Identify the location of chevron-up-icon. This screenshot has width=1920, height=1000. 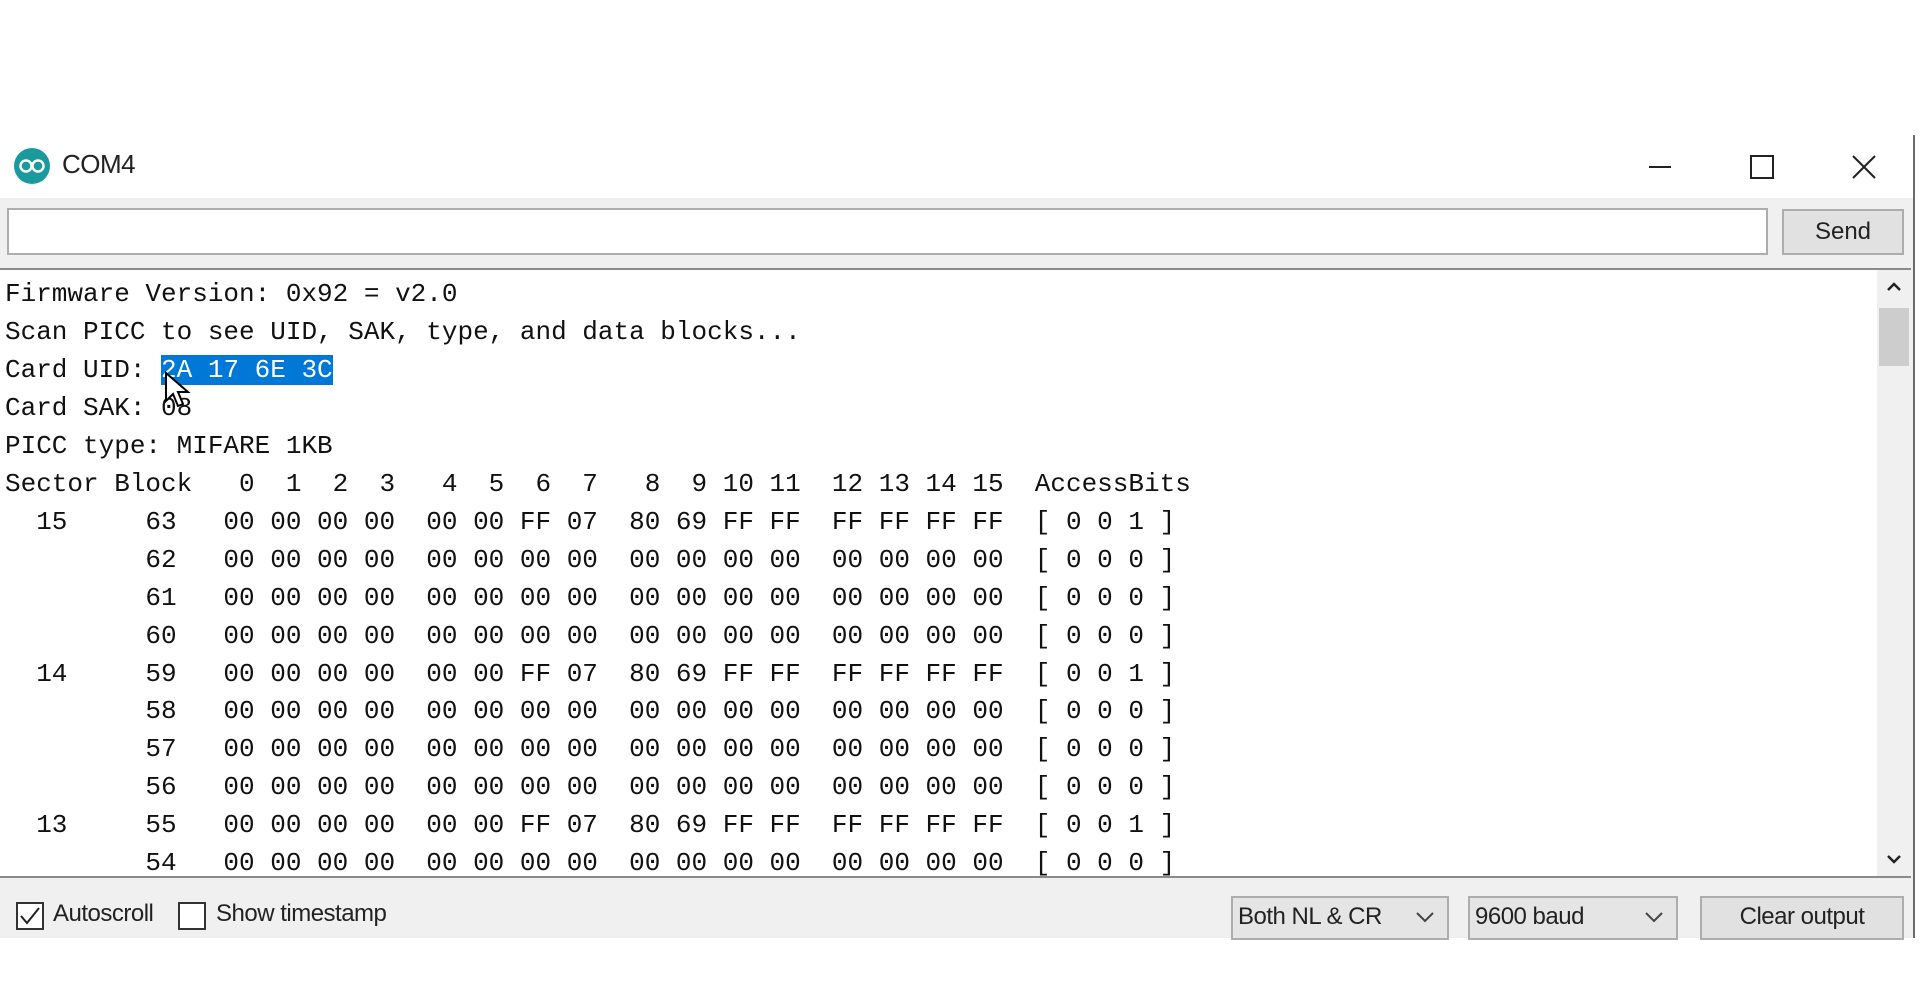
(1894, 286).